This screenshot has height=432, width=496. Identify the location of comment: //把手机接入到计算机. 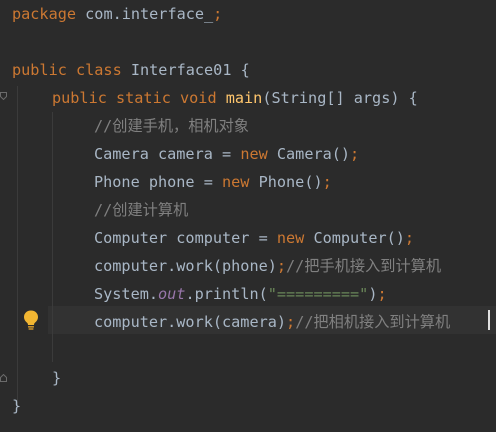
(364, 266).